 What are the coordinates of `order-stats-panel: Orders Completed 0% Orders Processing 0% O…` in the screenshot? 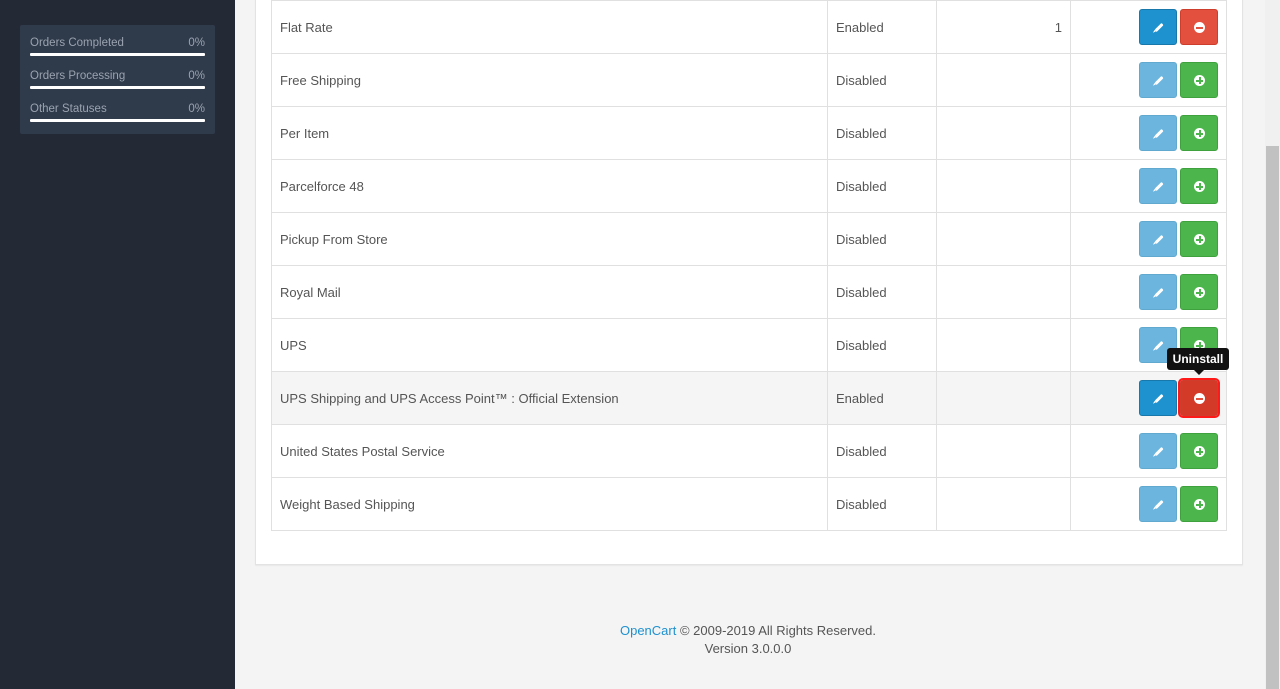 It's located at (117, 79).